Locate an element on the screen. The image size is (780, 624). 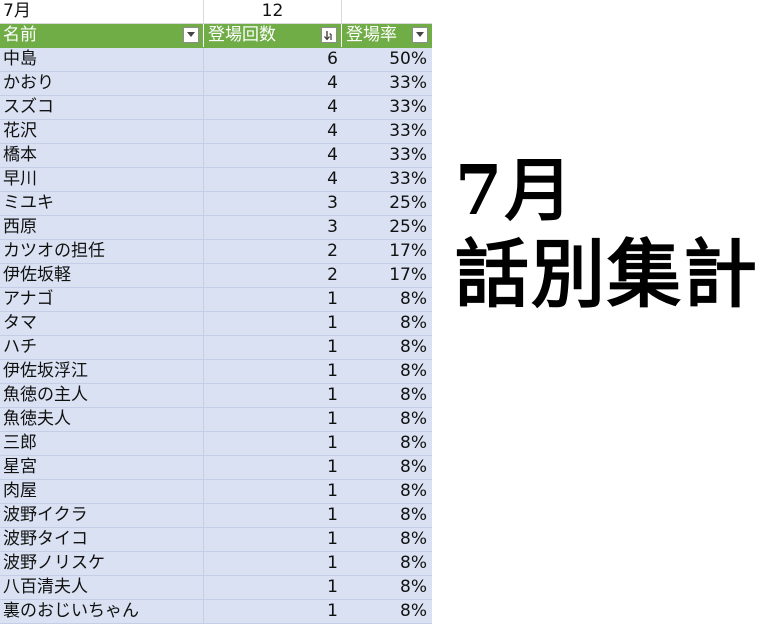
name-cell: 波野タイコ is located at coordinates (102, 539).